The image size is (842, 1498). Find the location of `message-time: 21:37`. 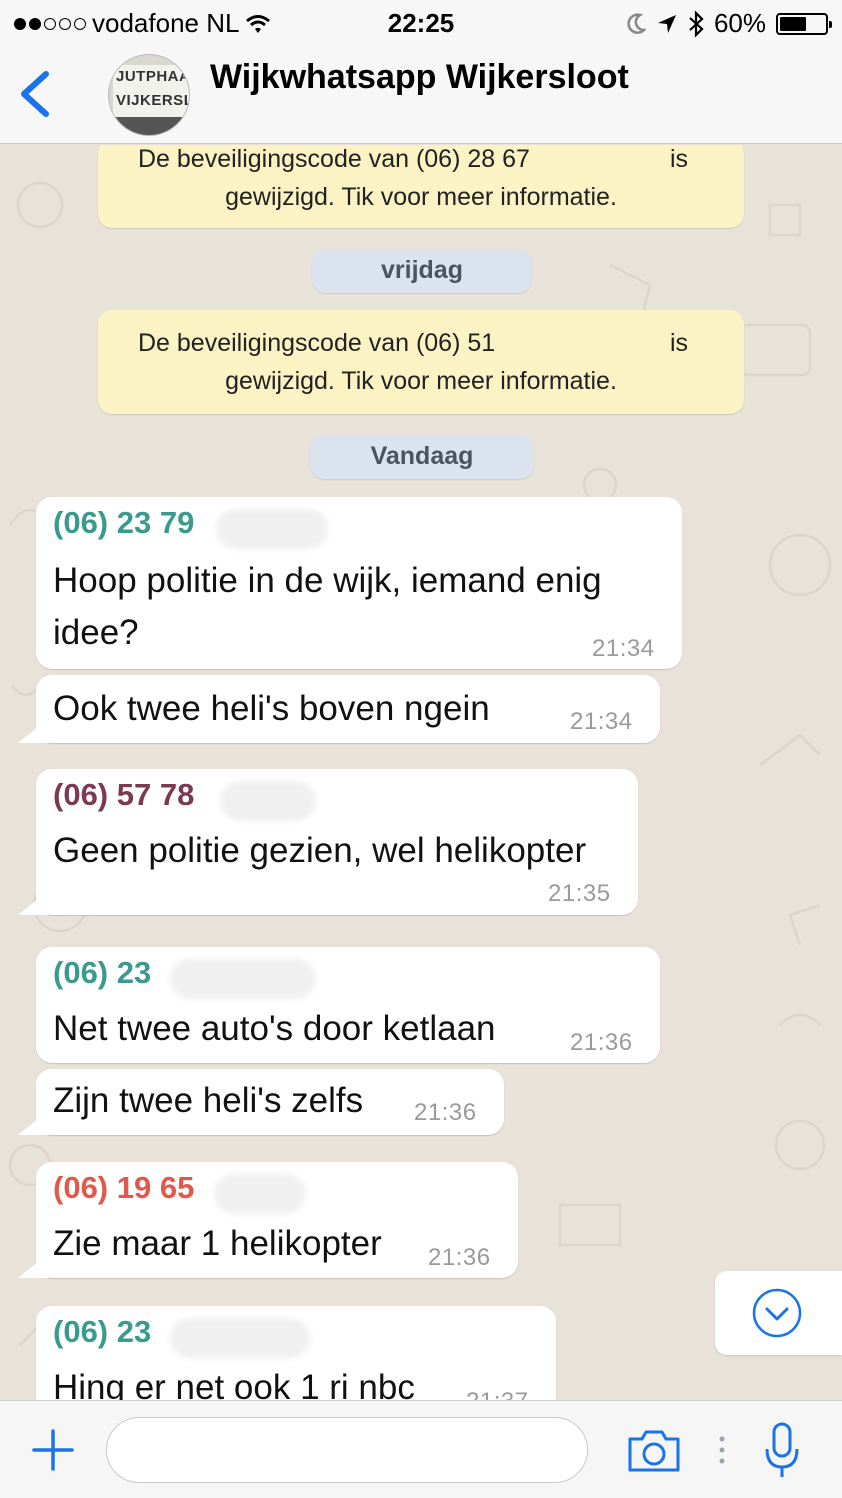

message-time: 21:37 is located at coordinates (497, 1394).